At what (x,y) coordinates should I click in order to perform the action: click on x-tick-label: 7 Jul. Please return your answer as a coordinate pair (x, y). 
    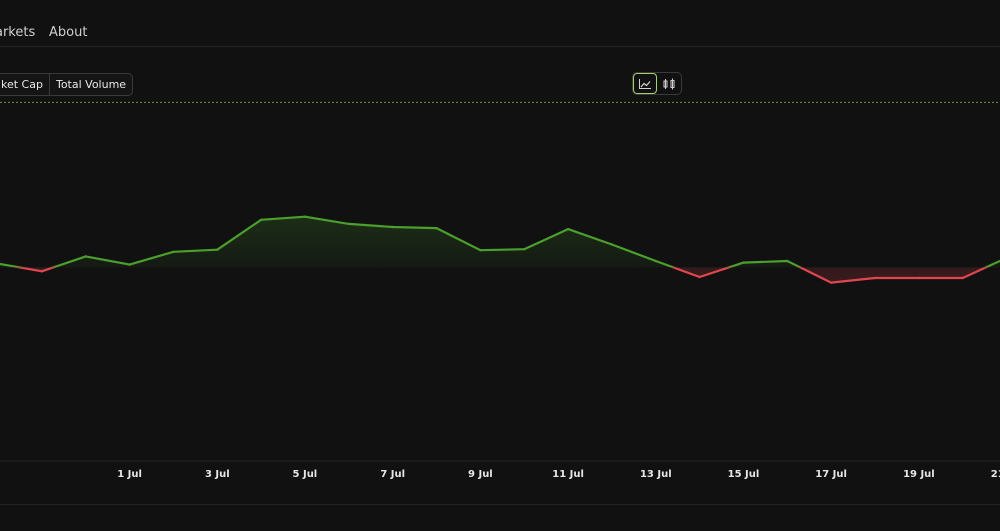
    Looking at the image, I should click on (392, 474).